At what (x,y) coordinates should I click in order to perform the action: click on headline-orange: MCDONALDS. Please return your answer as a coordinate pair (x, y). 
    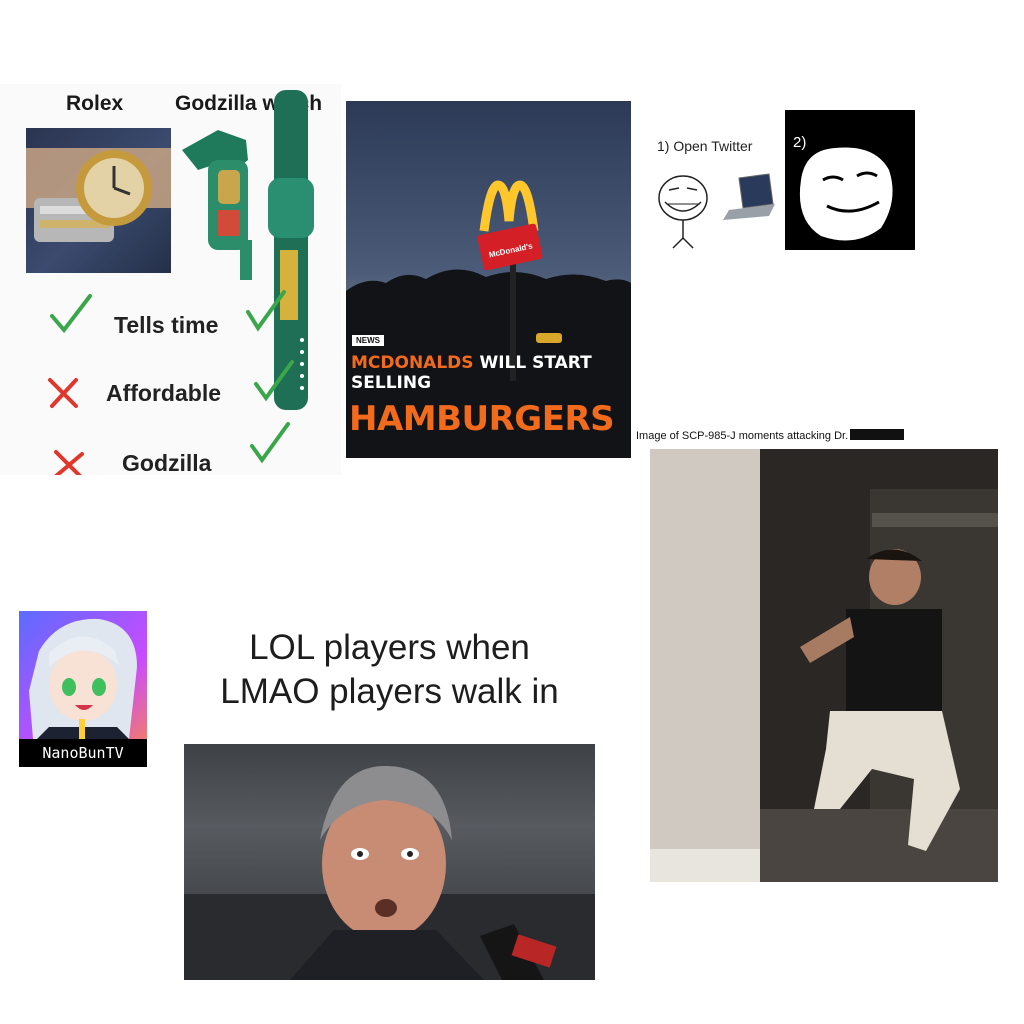
    Looking at the image, I should click on (412, 363).